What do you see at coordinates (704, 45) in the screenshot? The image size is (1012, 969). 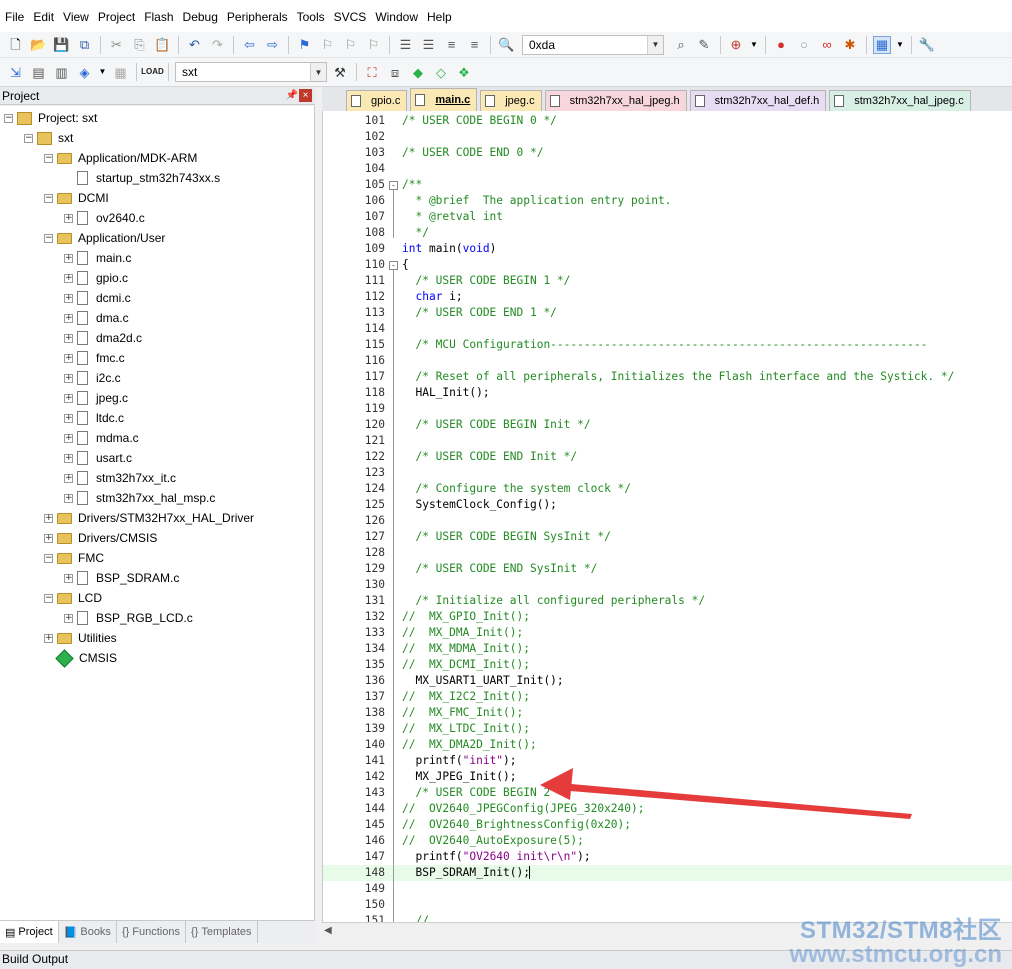 I see `incremental-find-icon: ✎` at bounding box center [704, 45].